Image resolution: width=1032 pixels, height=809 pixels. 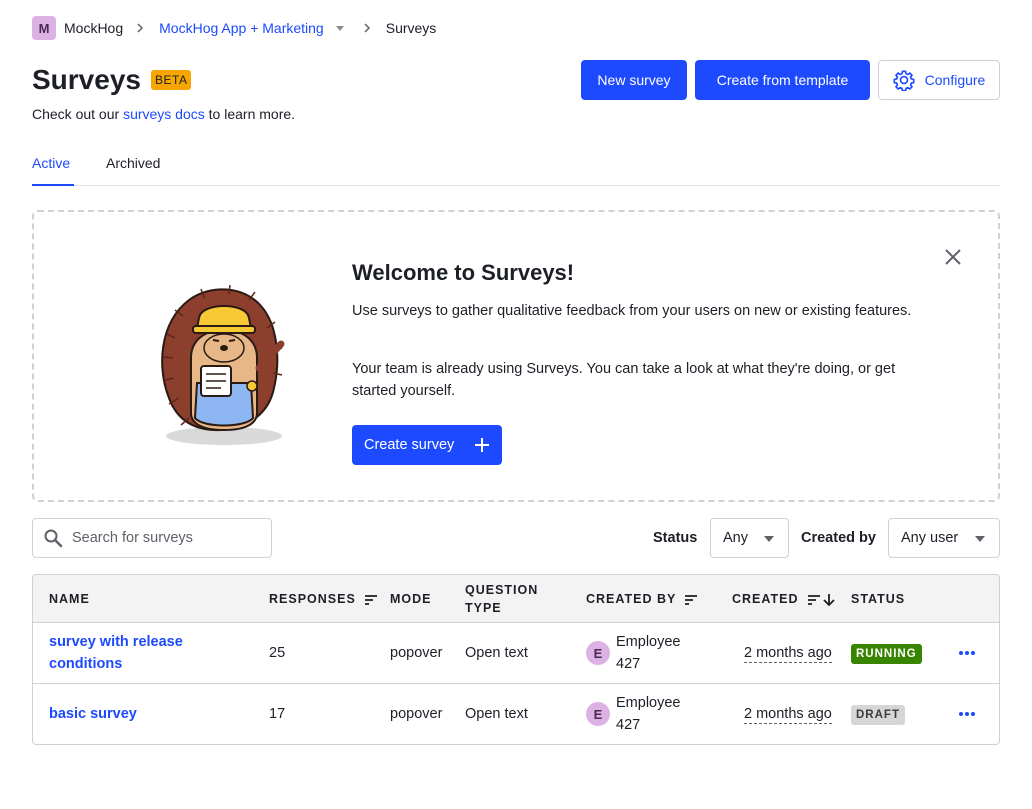 What do you see at coordinates (482, 445) in the screenshot?
I see `plus-icon` at bounding box center [482, 445].